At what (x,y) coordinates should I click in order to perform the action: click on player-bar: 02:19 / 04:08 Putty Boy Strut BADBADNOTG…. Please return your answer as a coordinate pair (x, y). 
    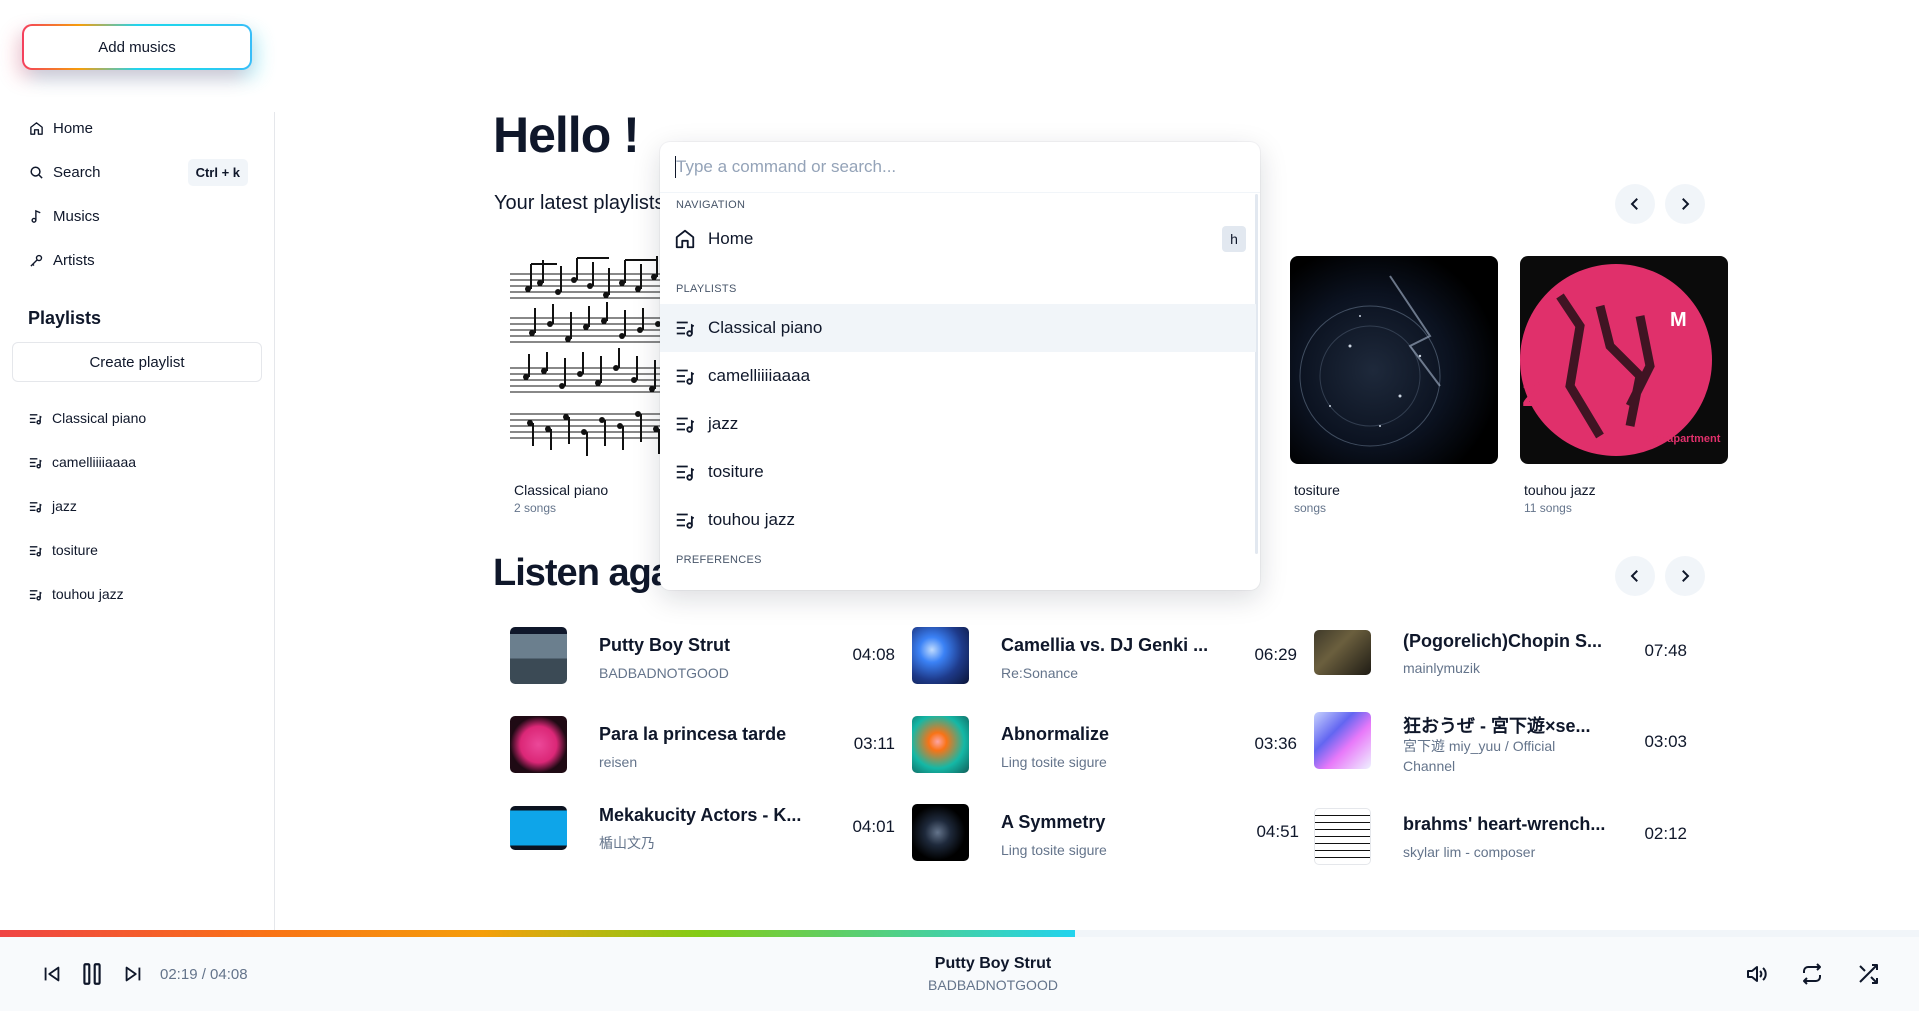
    Looking at the image, I should click on (959, 974).